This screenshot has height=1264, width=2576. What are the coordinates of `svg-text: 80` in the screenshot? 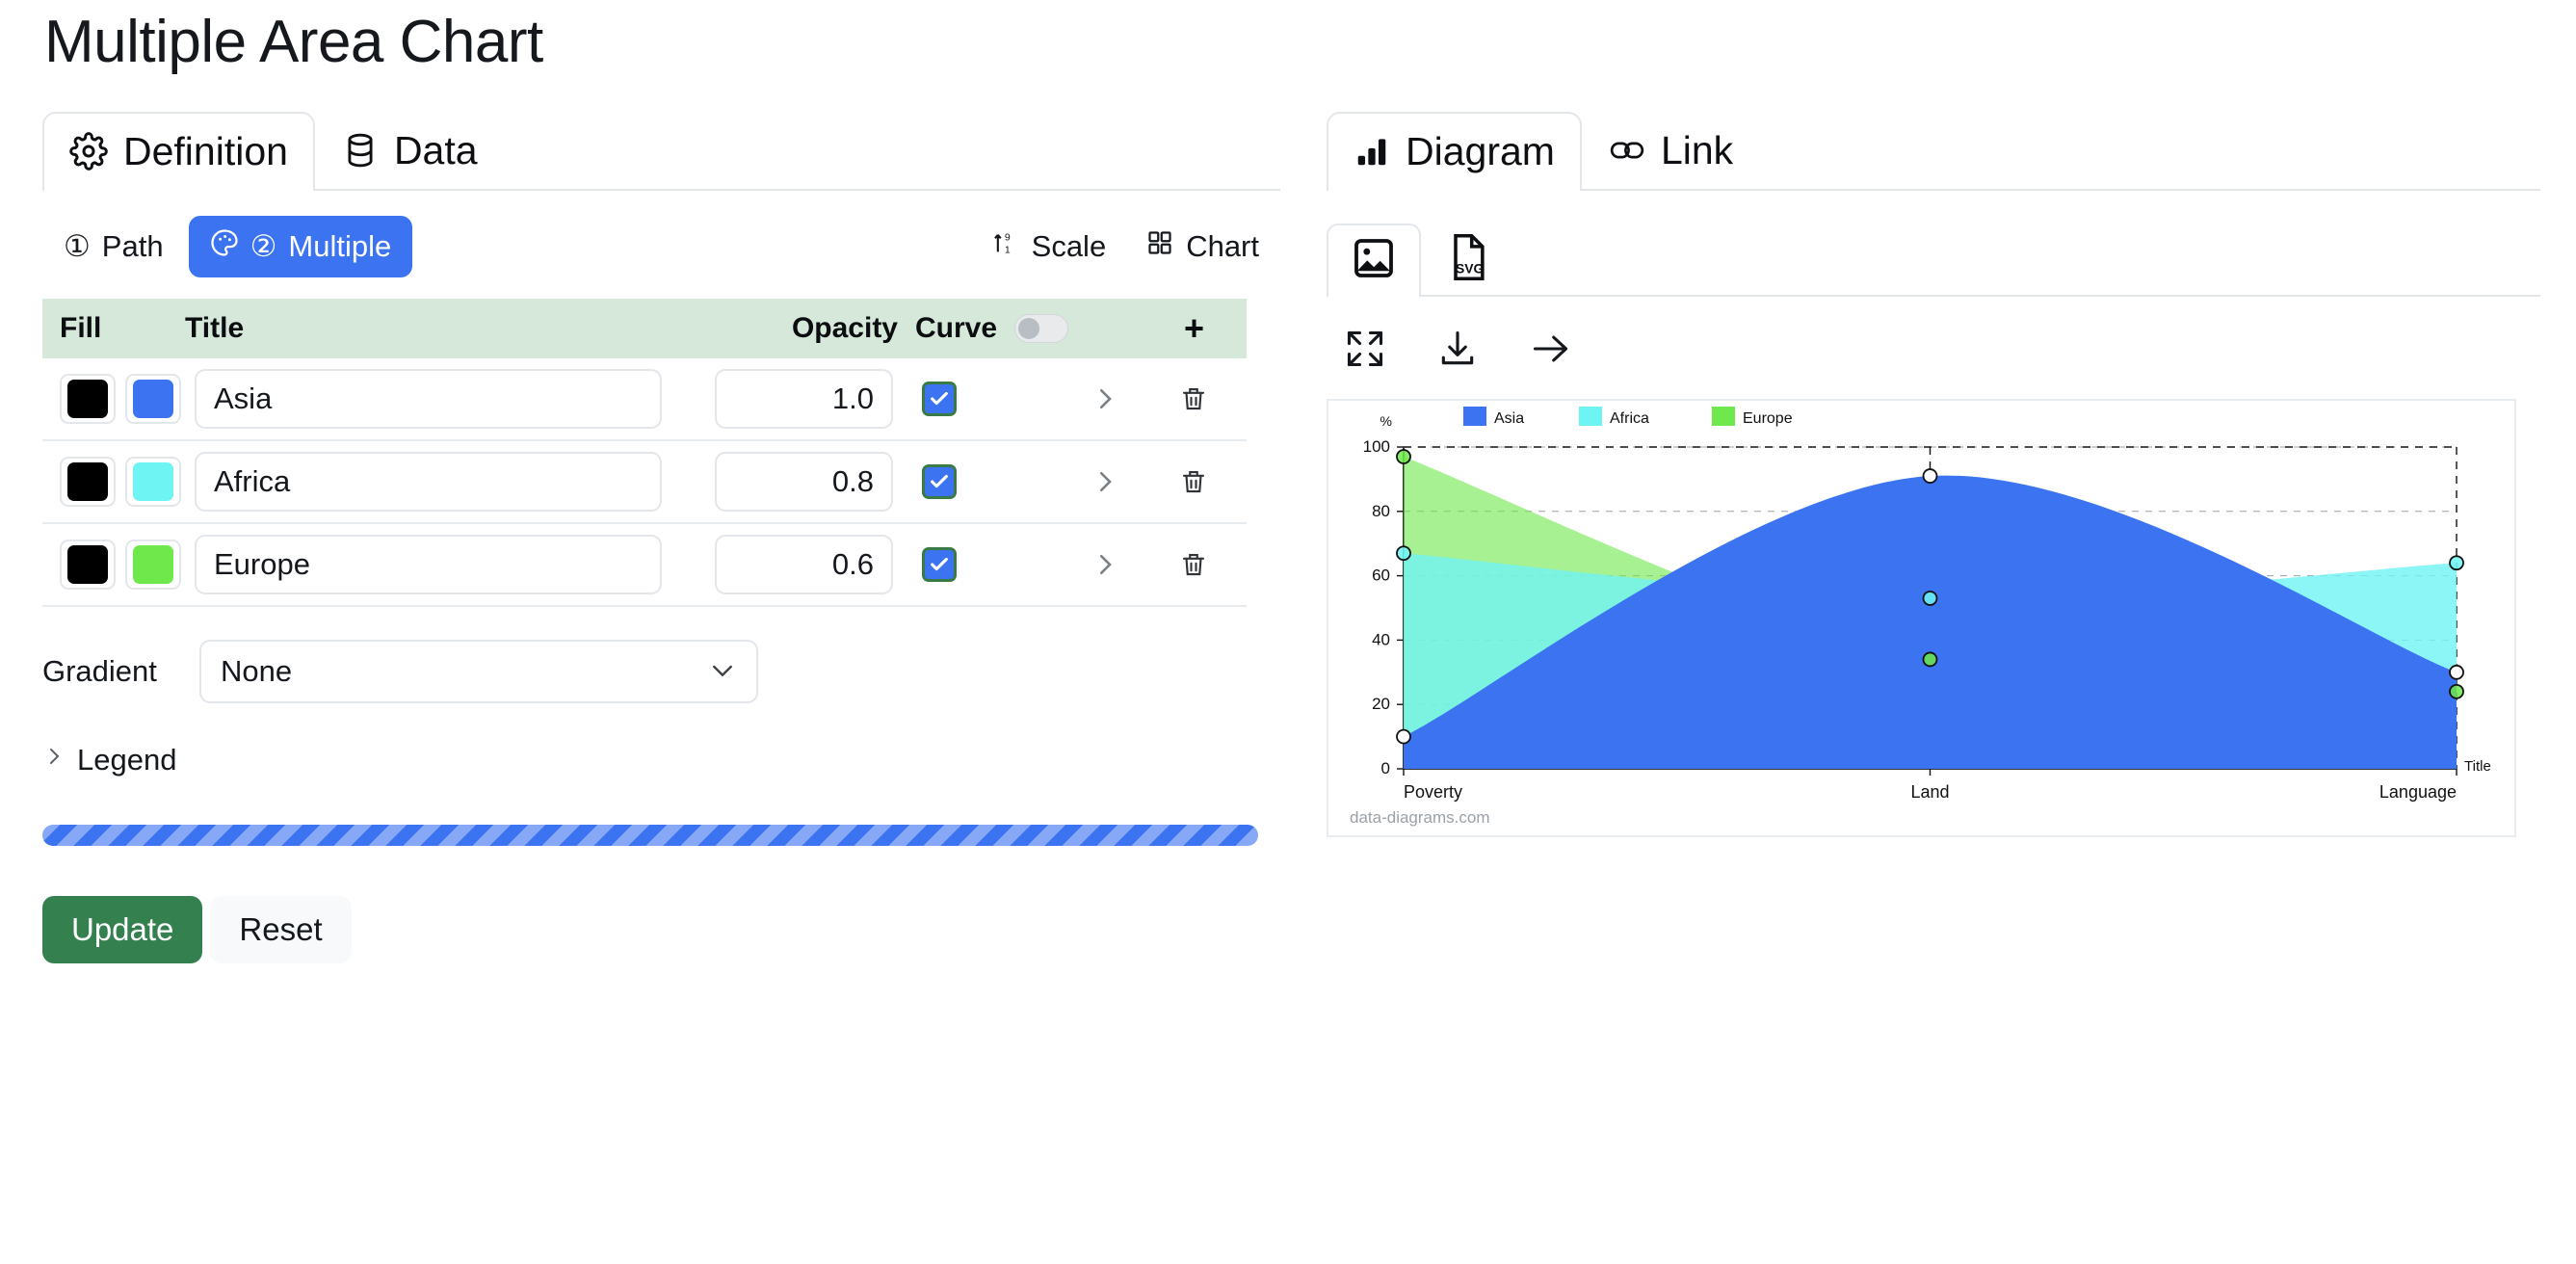 It's located at (1381, 511).